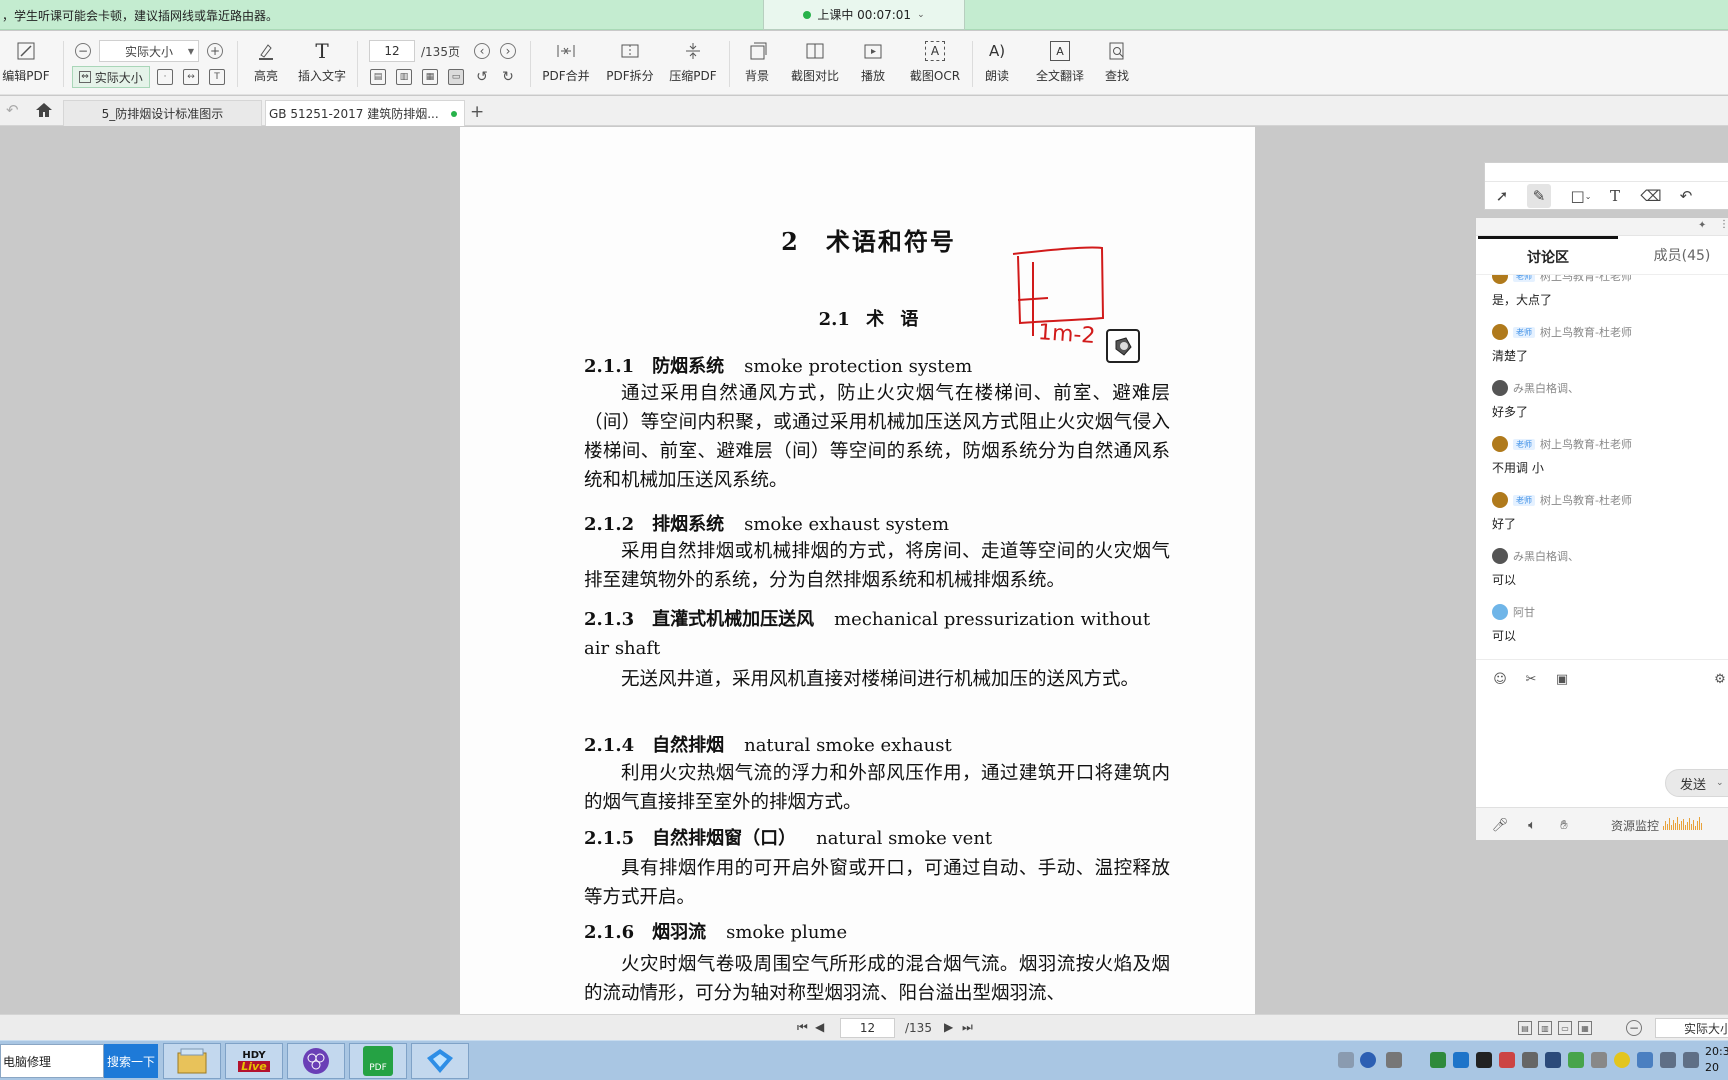 The height and width of the screenshot is (1080, 1728). I want to click on pointer-tool-icon: ➚, so click(1502, 196).